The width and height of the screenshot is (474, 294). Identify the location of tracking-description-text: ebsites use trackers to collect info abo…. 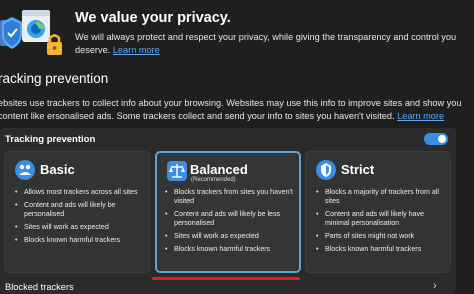
(231, 109).